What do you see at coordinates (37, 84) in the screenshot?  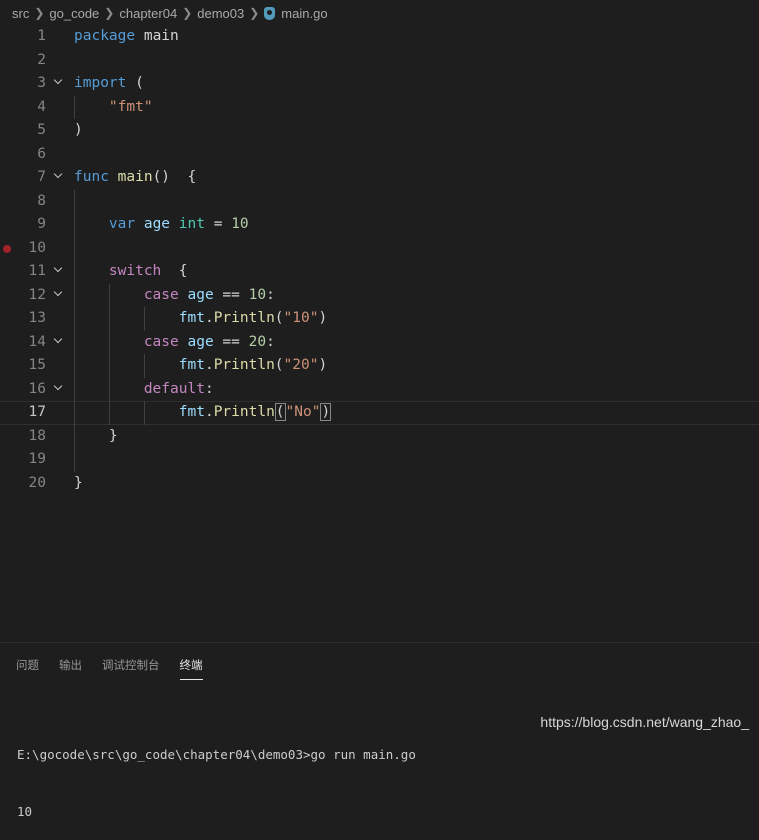 I see `gutter: 3` at bounding box center [37, 84].